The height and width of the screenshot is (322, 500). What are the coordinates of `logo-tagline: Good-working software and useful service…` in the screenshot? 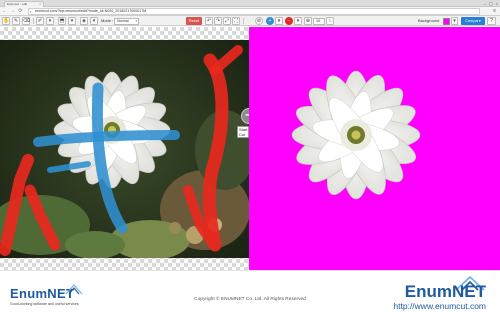 It's located at (44, 304).